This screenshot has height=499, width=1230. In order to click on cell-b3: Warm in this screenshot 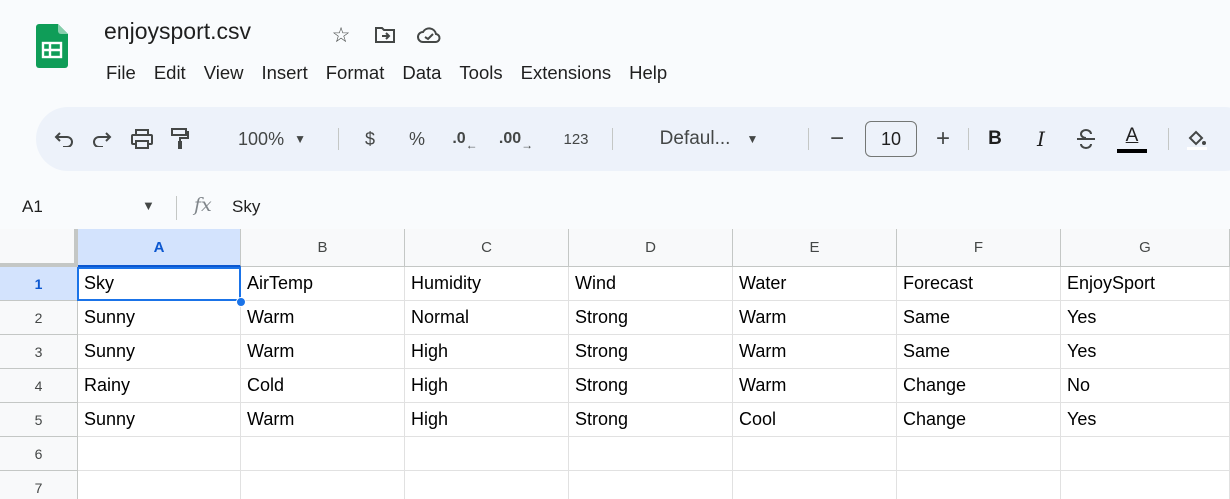, I will do `click(323, 352)`.